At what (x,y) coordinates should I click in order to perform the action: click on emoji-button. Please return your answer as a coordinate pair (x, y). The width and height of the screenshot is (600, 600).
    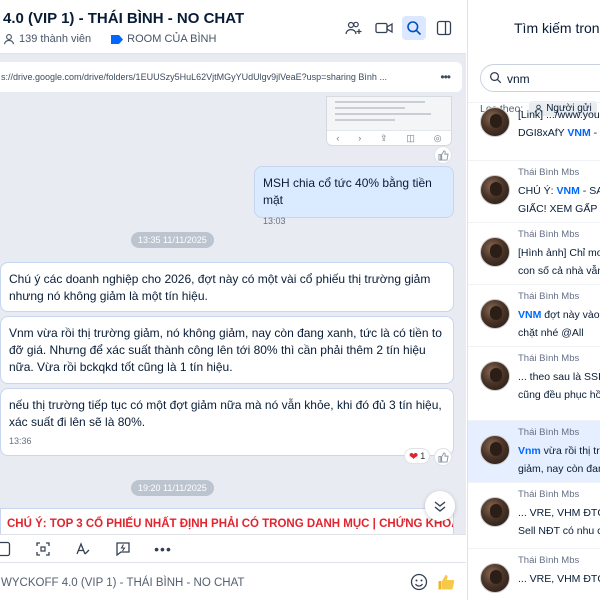
    Looking at the image, I should click on (419, 584).